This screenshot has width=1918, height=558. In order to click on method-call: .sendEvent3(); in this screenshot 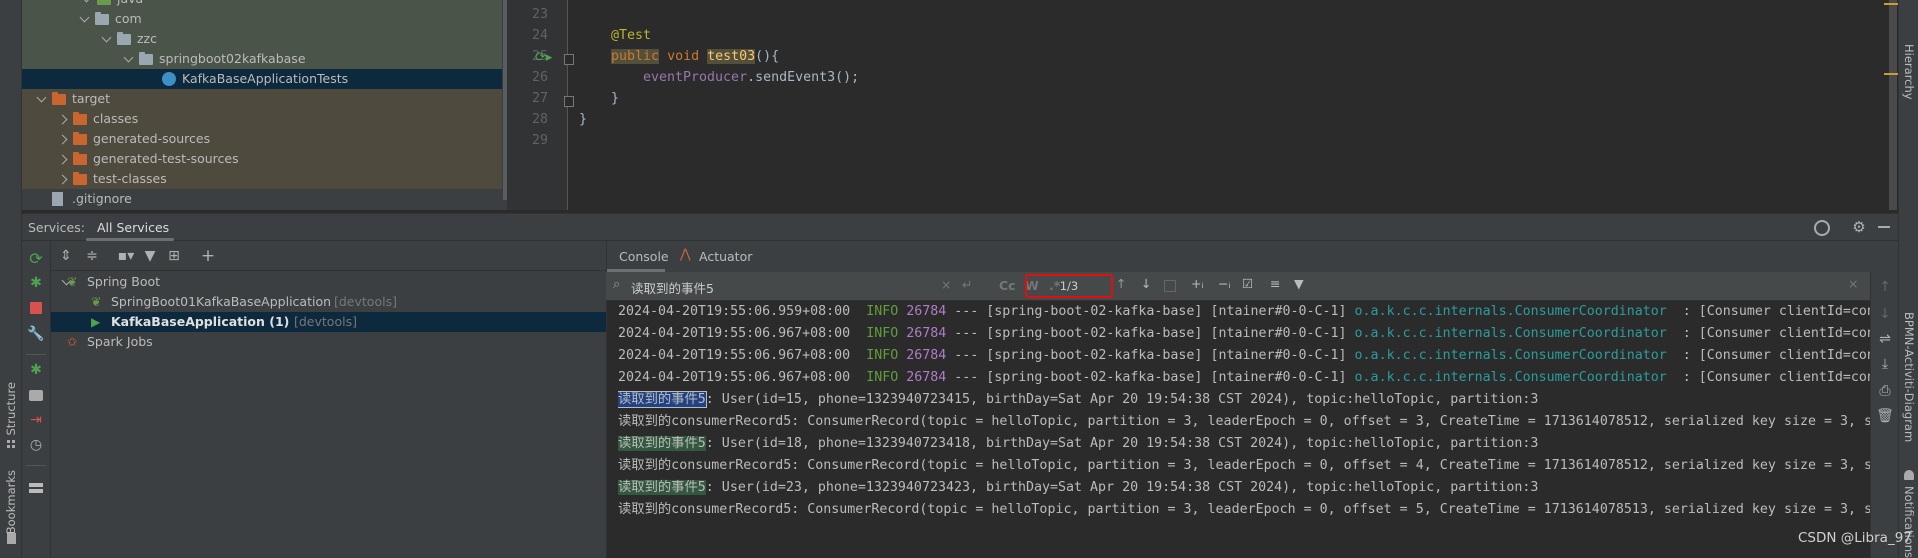, I will do `click(803, 77)`.